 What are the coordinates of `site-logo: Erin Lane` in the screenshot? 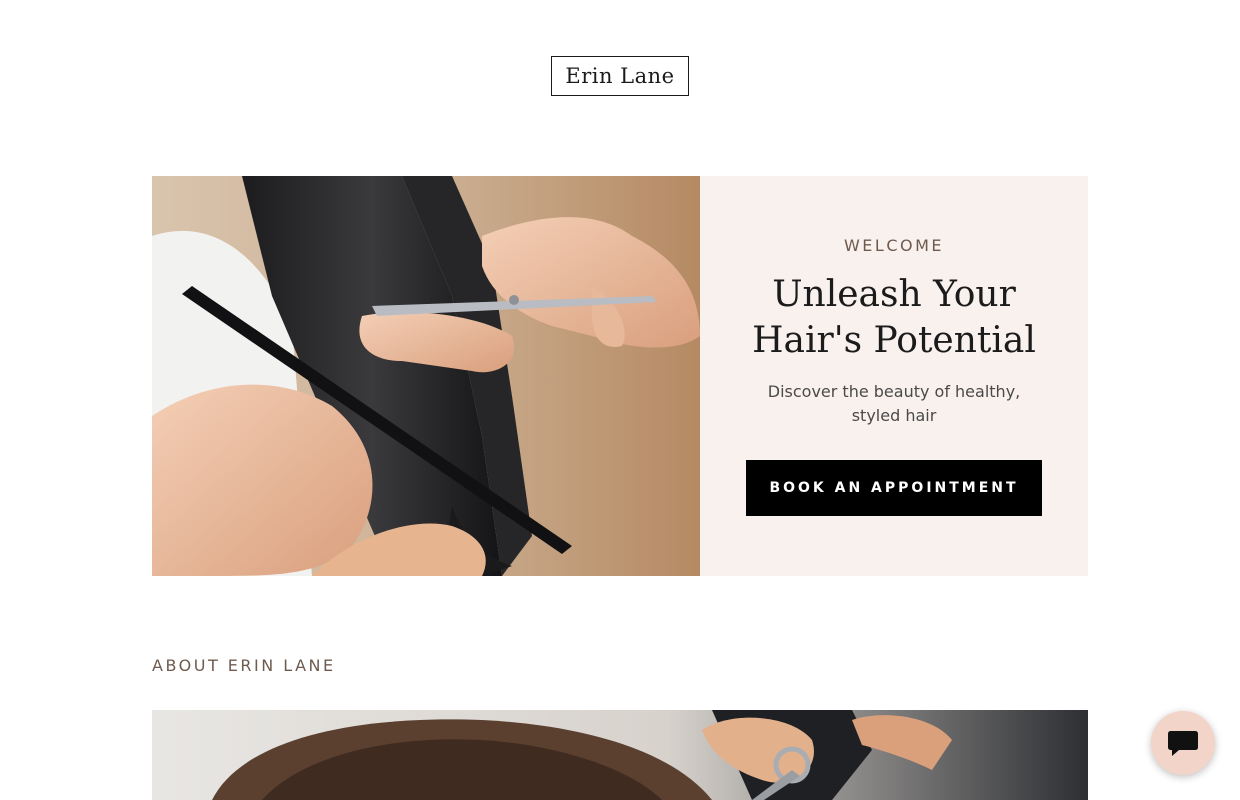 It's located at (620, 76).